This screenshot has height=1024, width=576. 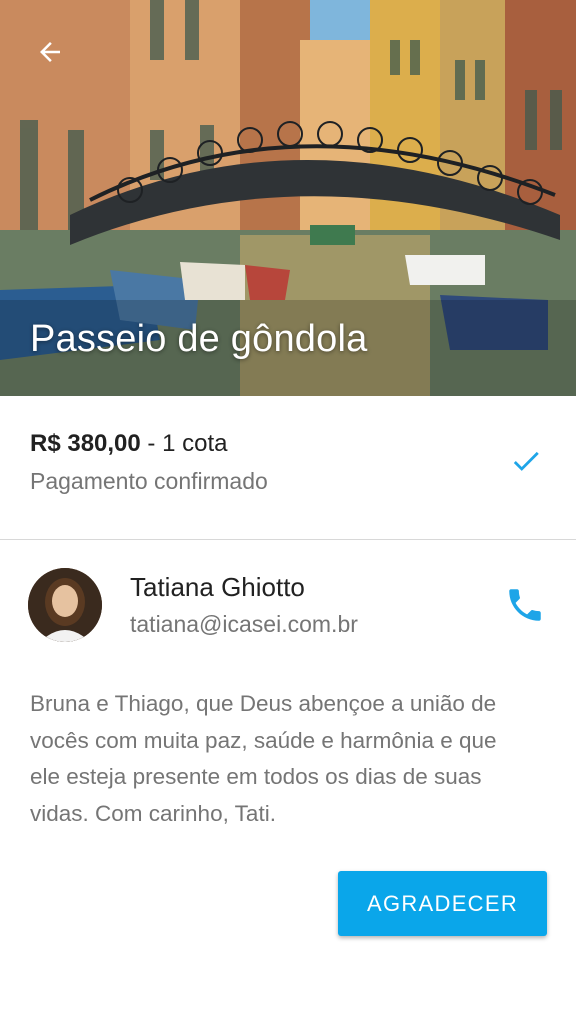 What do you see at coordinates (244, 624) in the screenshot?
I see `giver-email: tatiana@icasei.com.br` at bounding box center [244, 624].